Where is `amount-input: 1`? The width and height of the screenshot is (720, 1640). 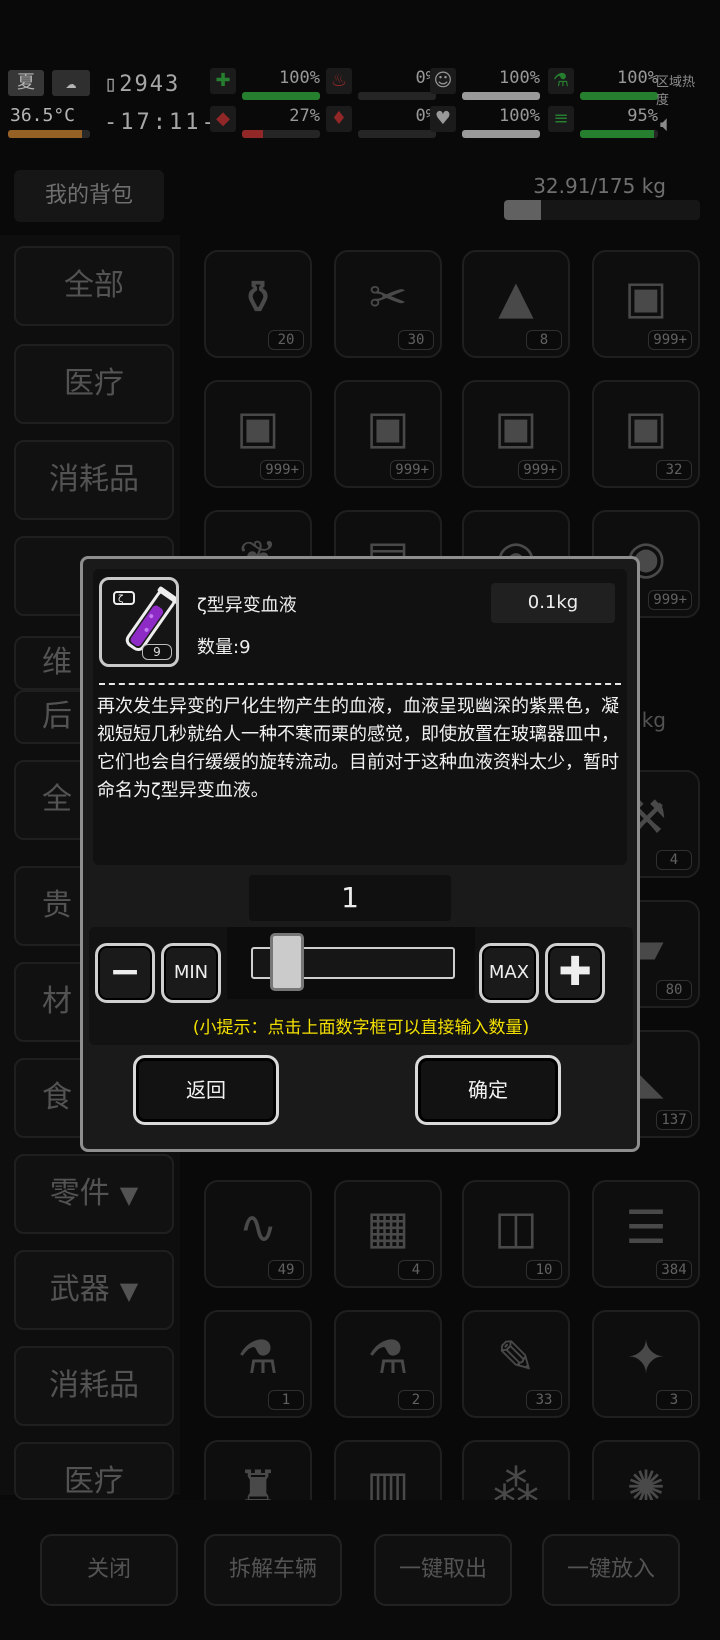 amount-input: 1 is located at coordinates (350, 898).